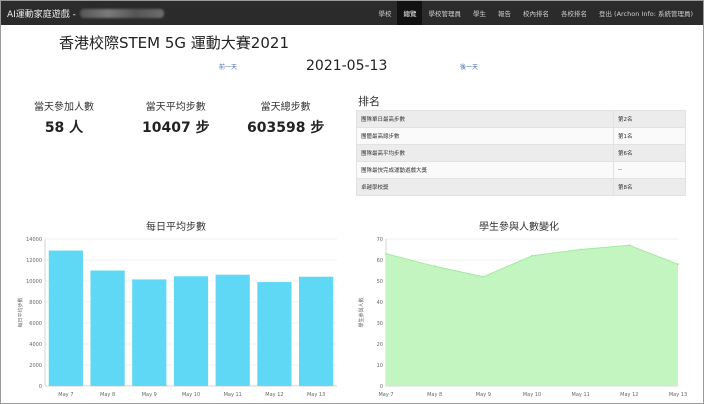 The height and width of the screenshot is (404, 704). I want to click on y-tick-label: 14000, so click(34, 240).